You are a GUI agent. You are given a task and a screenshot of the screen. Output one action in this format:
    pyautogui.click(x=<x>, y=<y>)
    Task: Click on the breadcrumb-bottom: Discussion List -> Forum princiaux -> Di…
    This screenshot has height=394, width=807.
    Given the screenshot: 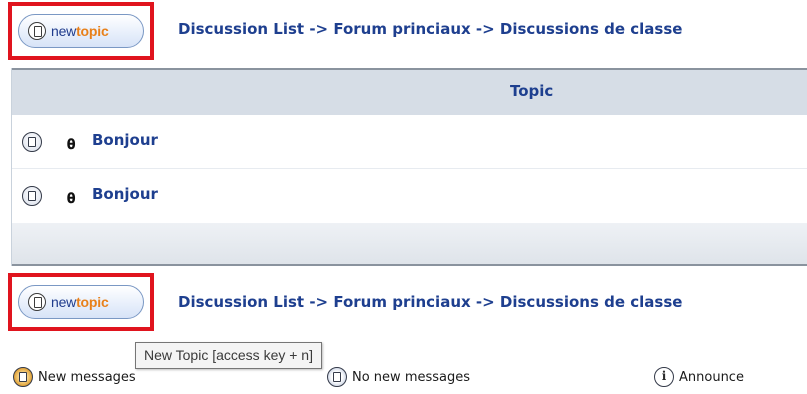 What is the action you would take?
    pyautogui.click(x=430, y=302)
    